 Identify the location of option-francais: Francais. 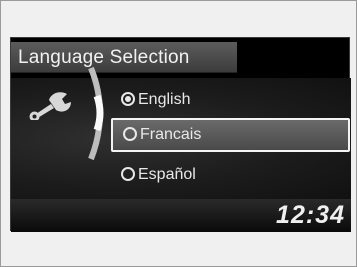
(230, 135).